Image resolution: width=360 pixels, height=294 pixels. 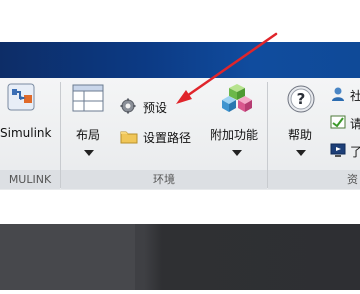 What do you see at coordinates (237, 98) in the screenshot?
I see `addons-cubes-icon` at bounding box center [237, 98].